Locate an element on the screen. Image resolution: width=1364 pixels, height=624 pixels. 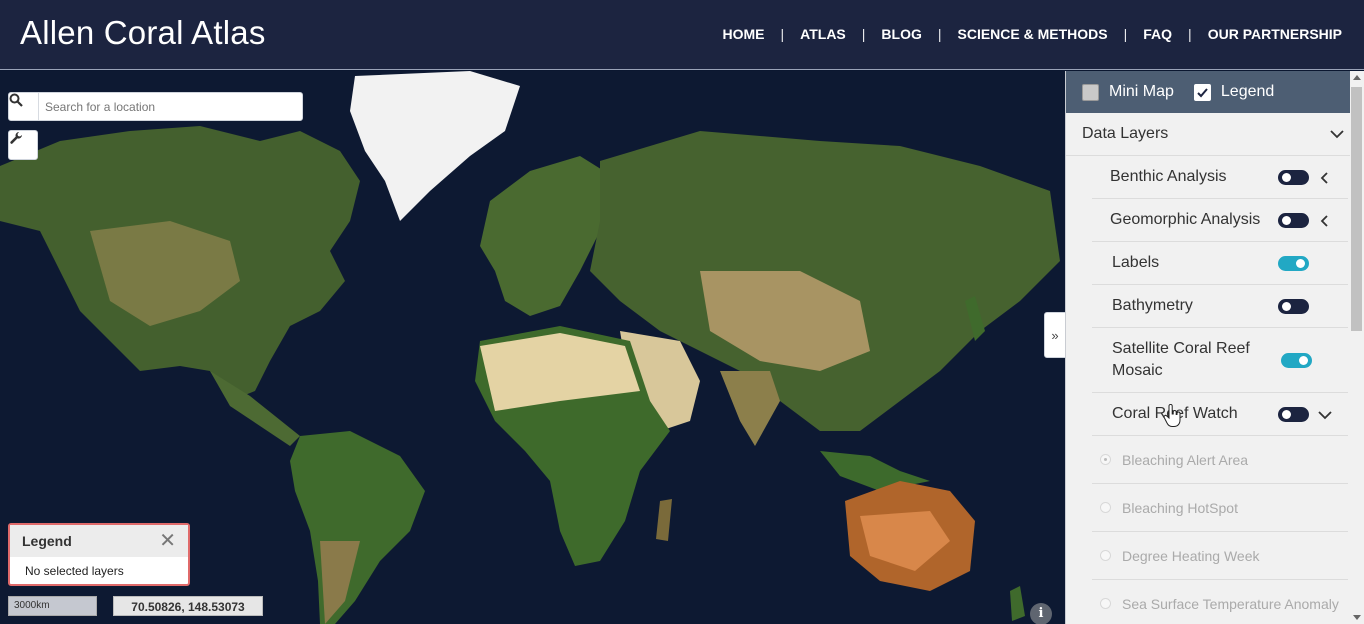
legend-title: Legend is located at coordinates (47, 541).